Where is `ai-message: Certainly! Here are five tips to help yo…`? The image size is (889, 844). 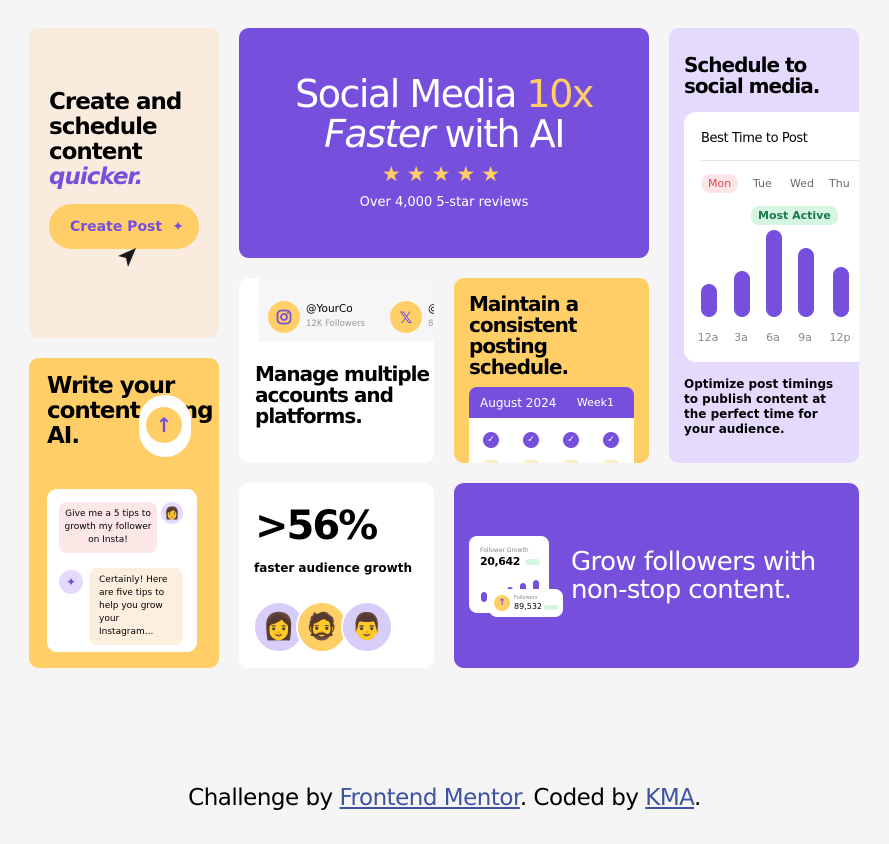 ai-message: Certainly! Here are five tips to help yo… is located at coordinates (136, 606).